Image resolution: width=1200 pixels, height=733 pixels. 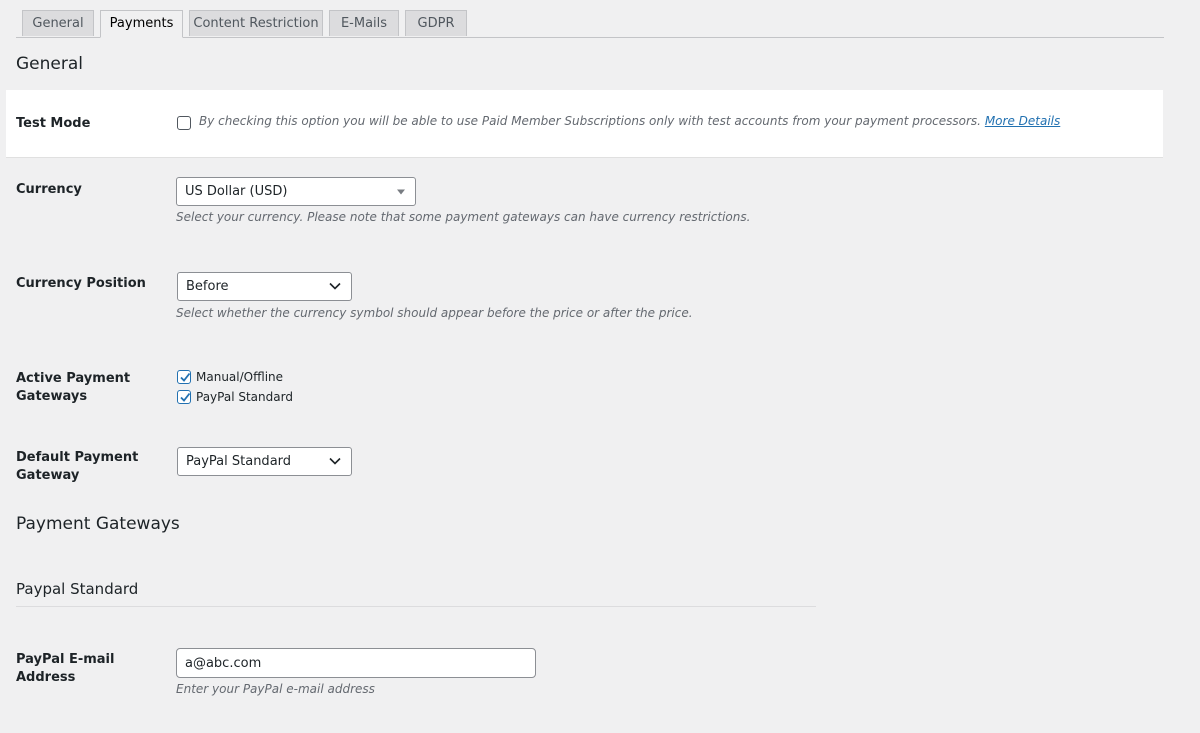 What do you see at coordinates (77, 466) in the screenshot?
I see `default-gateway-label: Default Payment Gateway` at bounding box center [77, 466].